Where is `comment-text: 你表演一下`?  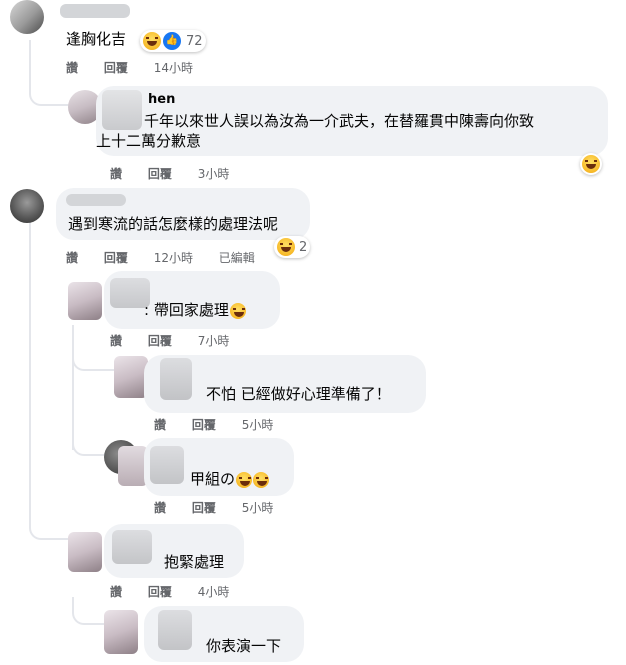 comment-text: 你表演一下 is located at coordinates (244, 646).